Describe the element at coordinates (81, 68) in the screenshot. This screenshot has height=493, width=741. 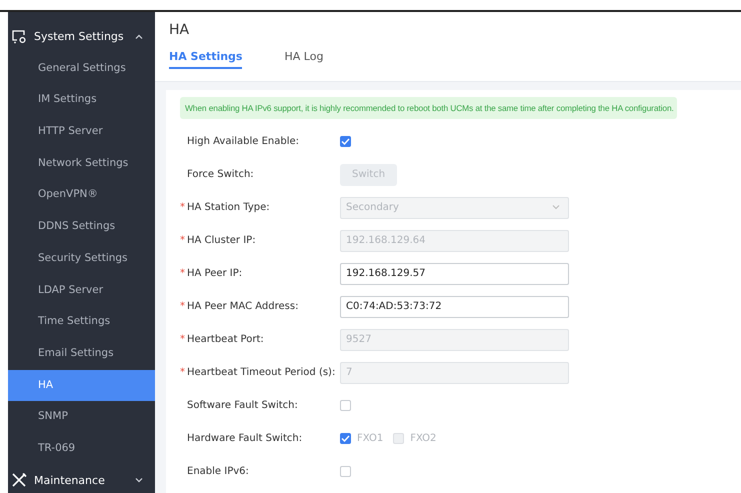
I see `sidebar-item: General Settings` at that location.